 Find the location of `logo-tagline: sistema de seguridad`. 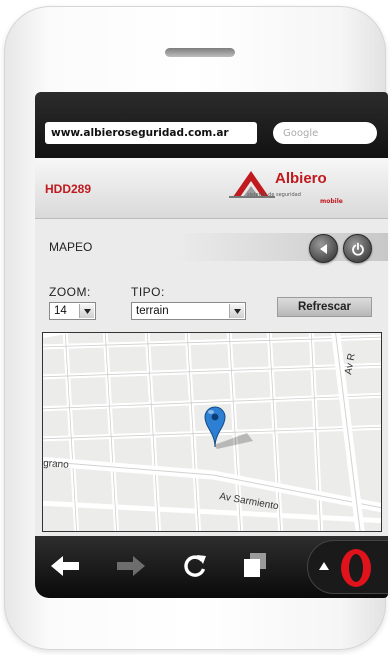

logo-tagline: sistema de seguridad is located at coordinates (274, 195).